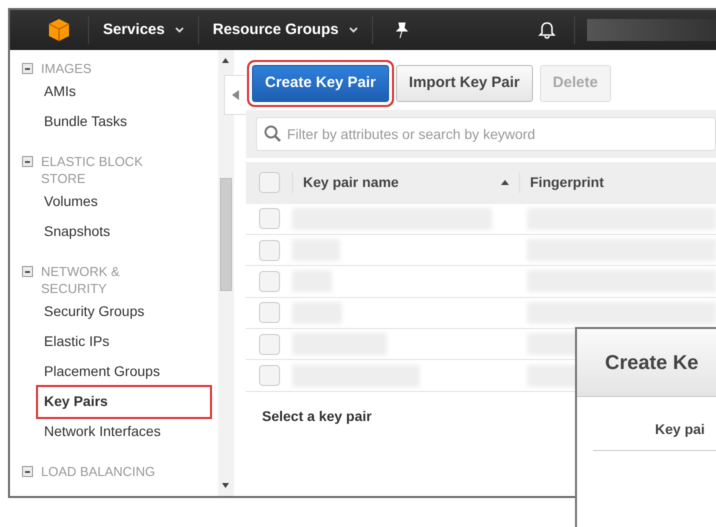  Describe the element at coordinates (225, 485) in the screenshot. I see `scroll-down-icon` at that location.